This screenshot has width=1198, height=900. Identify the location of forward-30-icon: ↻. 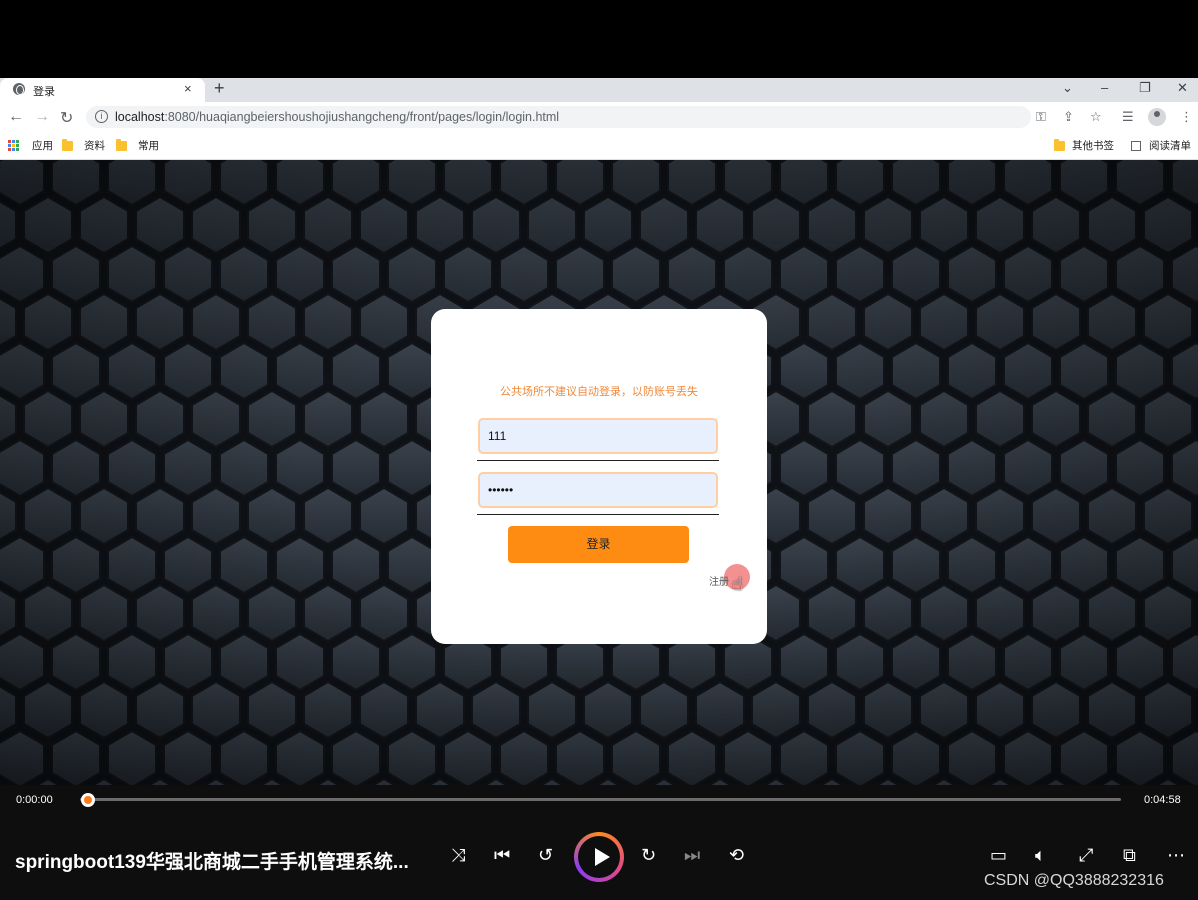
(648, 855).